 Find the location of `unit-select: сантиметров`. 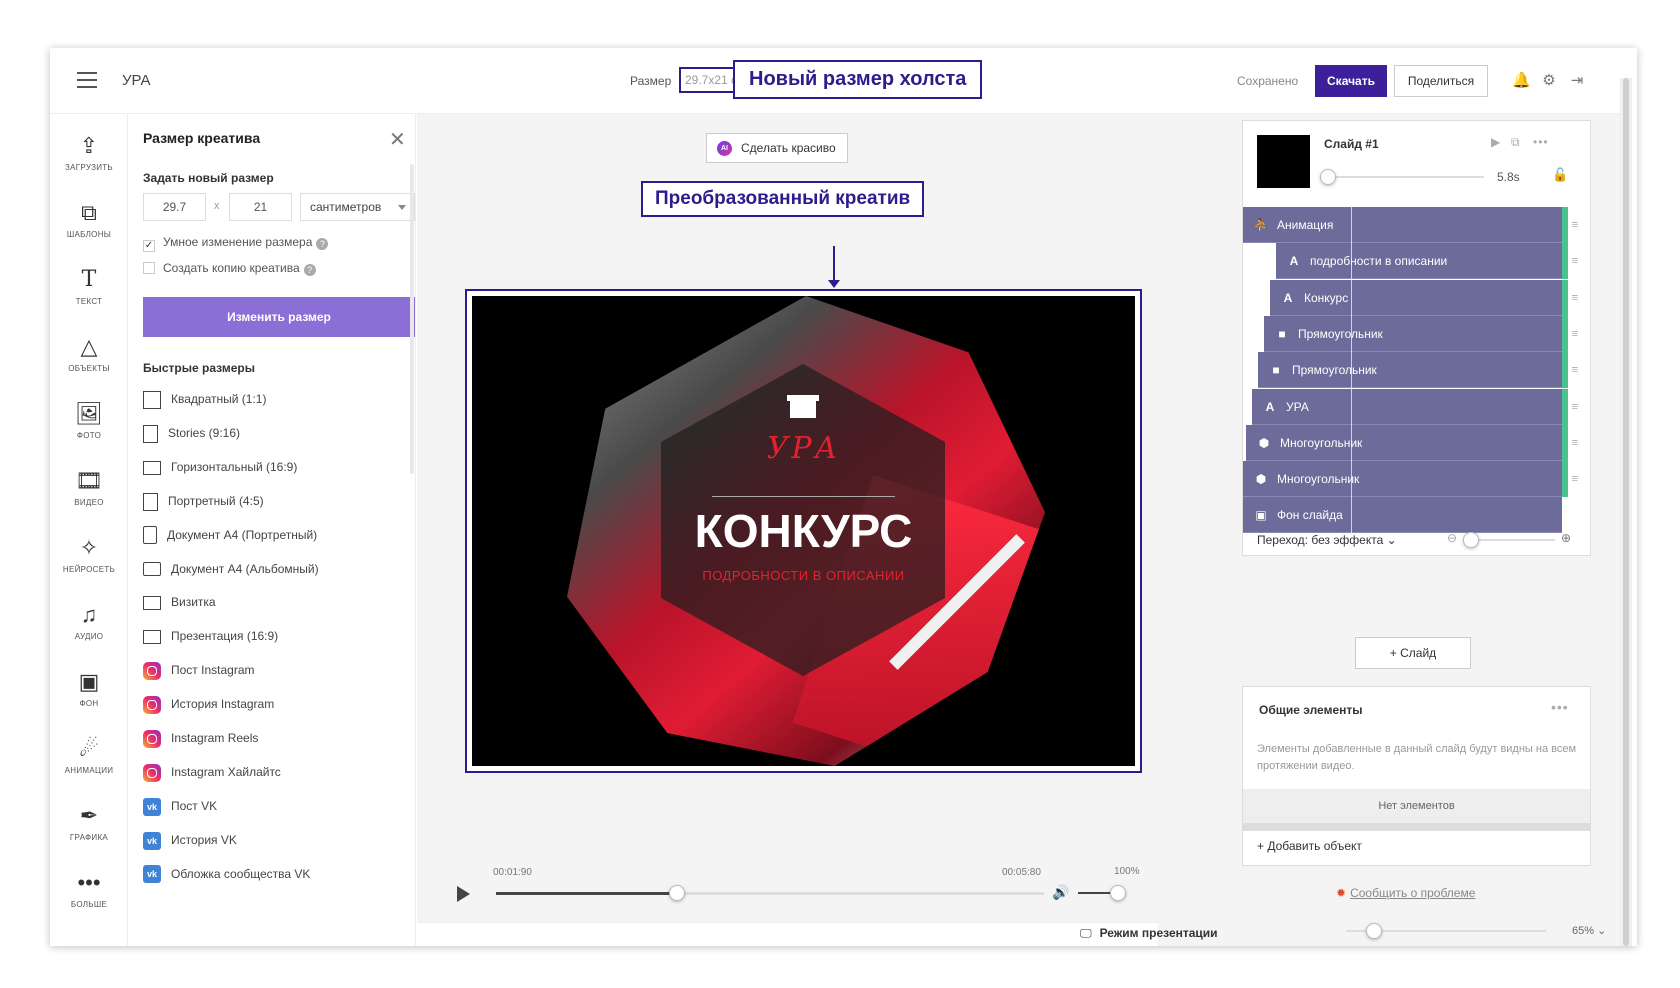

unit-select: сантиметров is located at coordinates (357, 207).